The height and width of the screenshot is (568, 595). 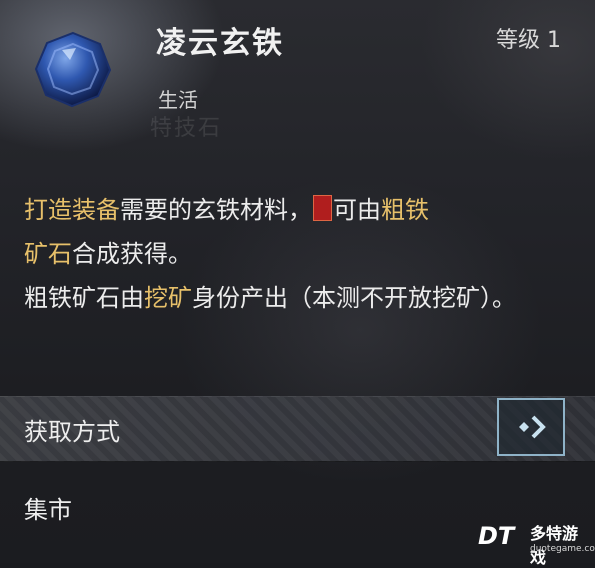 I want to click on desc-text: 合成获得。, so click(x=132, y=254).